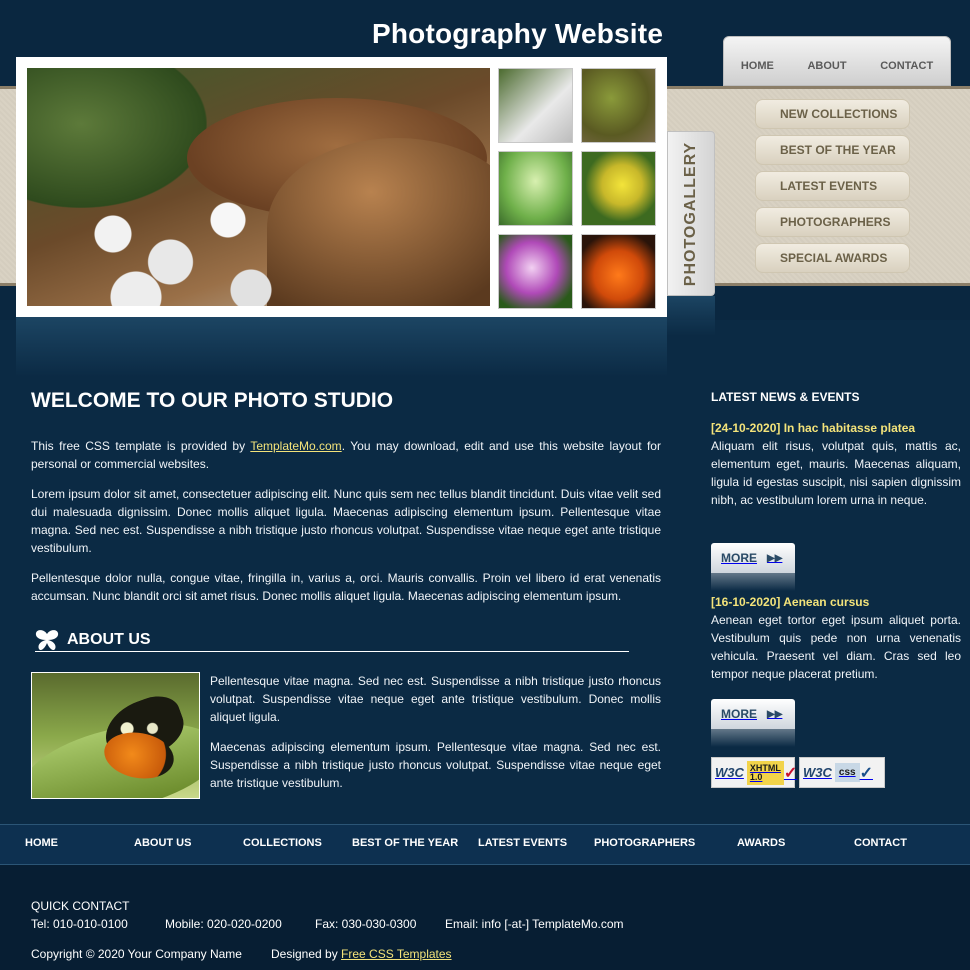 The width and height of the screenshot is (970, 970). Describe the element at coordinates (880, 843) in the screenshot. I see `footer-nav-contact: CONTACT` at that location.